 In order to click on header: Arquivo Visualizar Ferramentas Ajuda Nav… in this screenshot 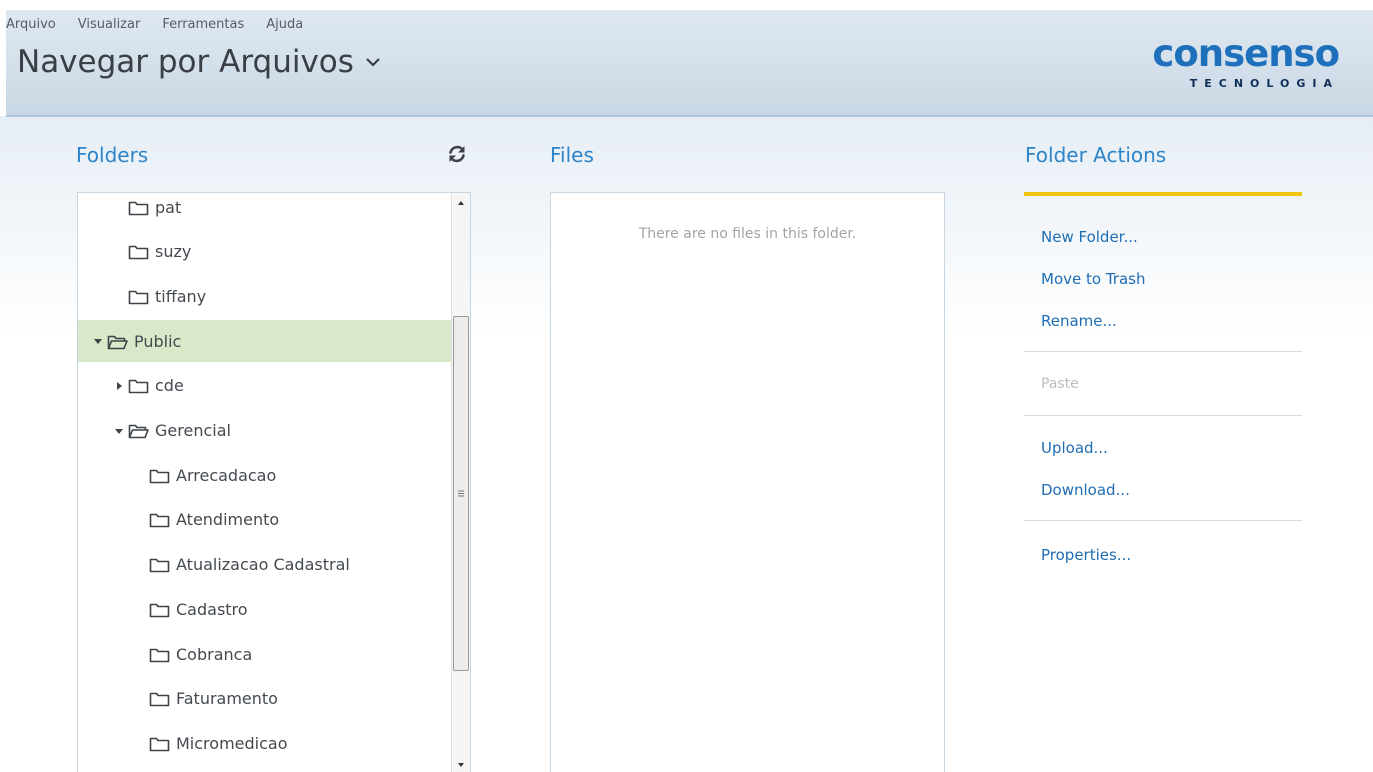, I will do `click(689, 63)`.